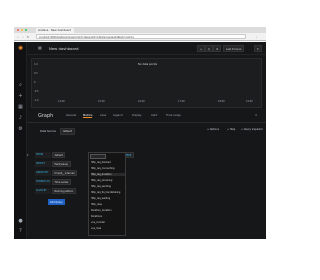 The height and width of the screenshot is (280, 320). What do you see at coordinates (108, 204) in the screenshot?
I see `dropdown-item: http_reqs` at bounding box center [108, 204].